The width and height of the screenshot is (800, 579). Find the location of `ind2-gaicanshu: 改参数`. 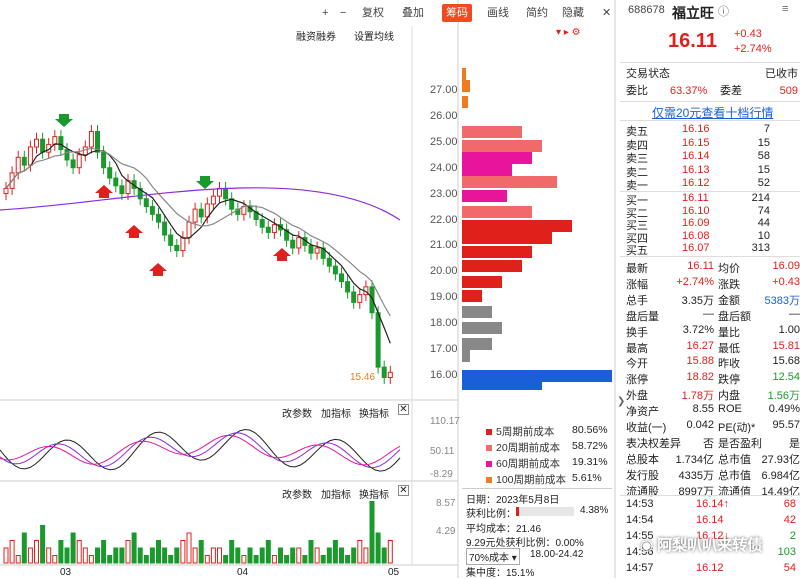

ind2-gaicanshu: 改参数 is located at coordinates (297, 493).